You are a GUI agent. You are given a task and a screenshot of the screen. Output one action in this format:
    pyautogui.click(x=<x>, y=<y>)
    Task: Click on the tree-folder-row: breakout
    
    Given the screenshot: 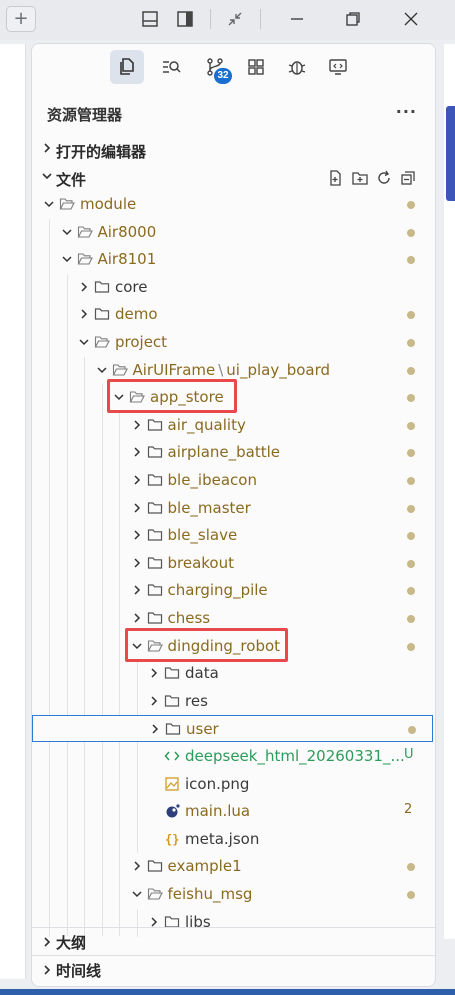 What is the action you would take?
    pyautogui.click(x=233, y=563)
    